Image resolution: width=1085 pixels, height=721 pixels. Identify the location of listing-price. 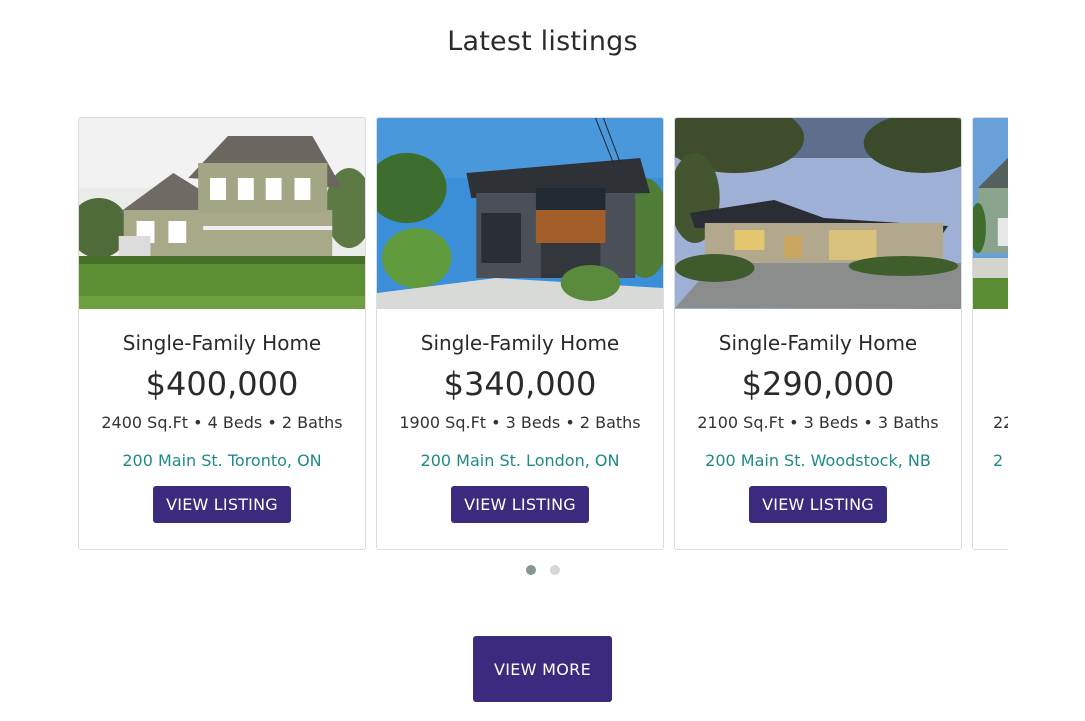
(1000, 384).